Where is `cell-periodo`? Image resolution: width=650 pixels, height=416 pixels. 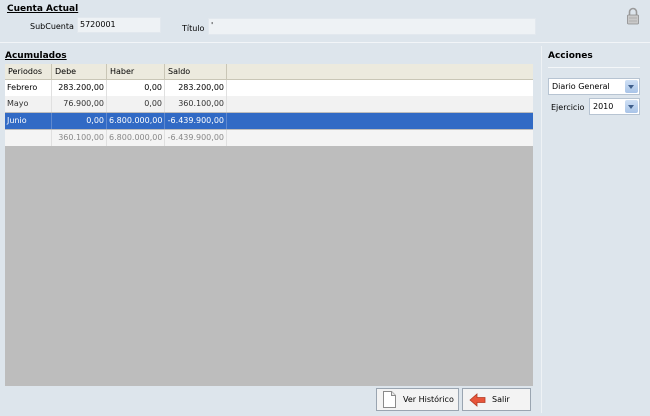
cell-periodo is located at coordinates (28, 138).